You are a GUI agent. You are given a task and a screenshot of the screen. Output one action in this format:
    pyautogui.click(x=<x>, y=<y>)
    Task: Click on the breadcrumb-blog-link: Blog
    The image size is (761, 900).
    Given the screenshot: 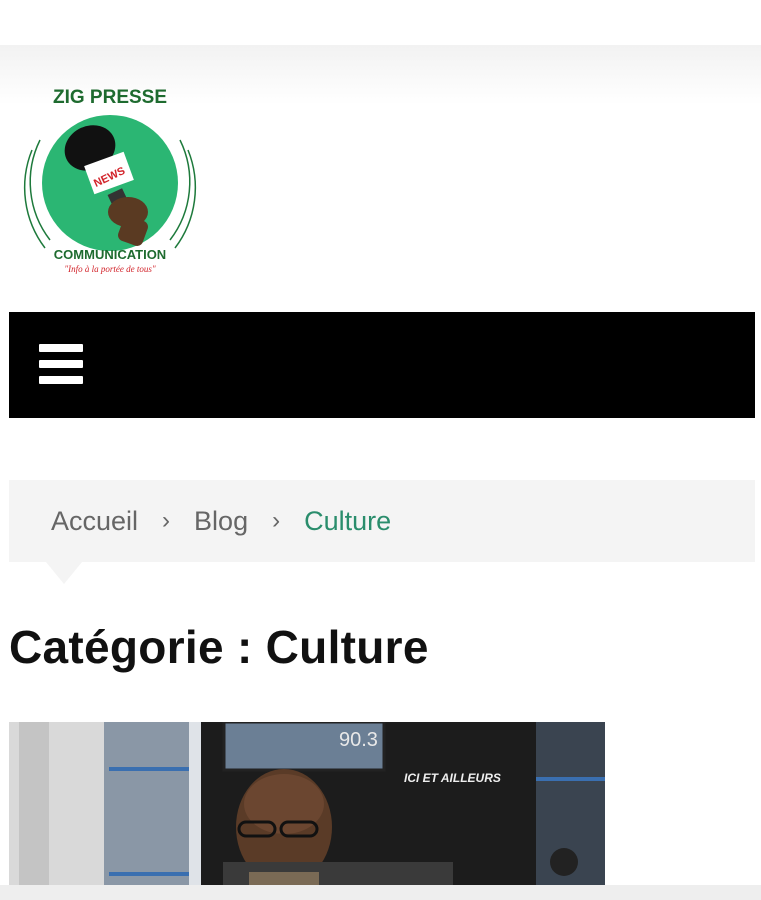 What is the action you would take?
    pyautogui.click(x=221, y=521)
    